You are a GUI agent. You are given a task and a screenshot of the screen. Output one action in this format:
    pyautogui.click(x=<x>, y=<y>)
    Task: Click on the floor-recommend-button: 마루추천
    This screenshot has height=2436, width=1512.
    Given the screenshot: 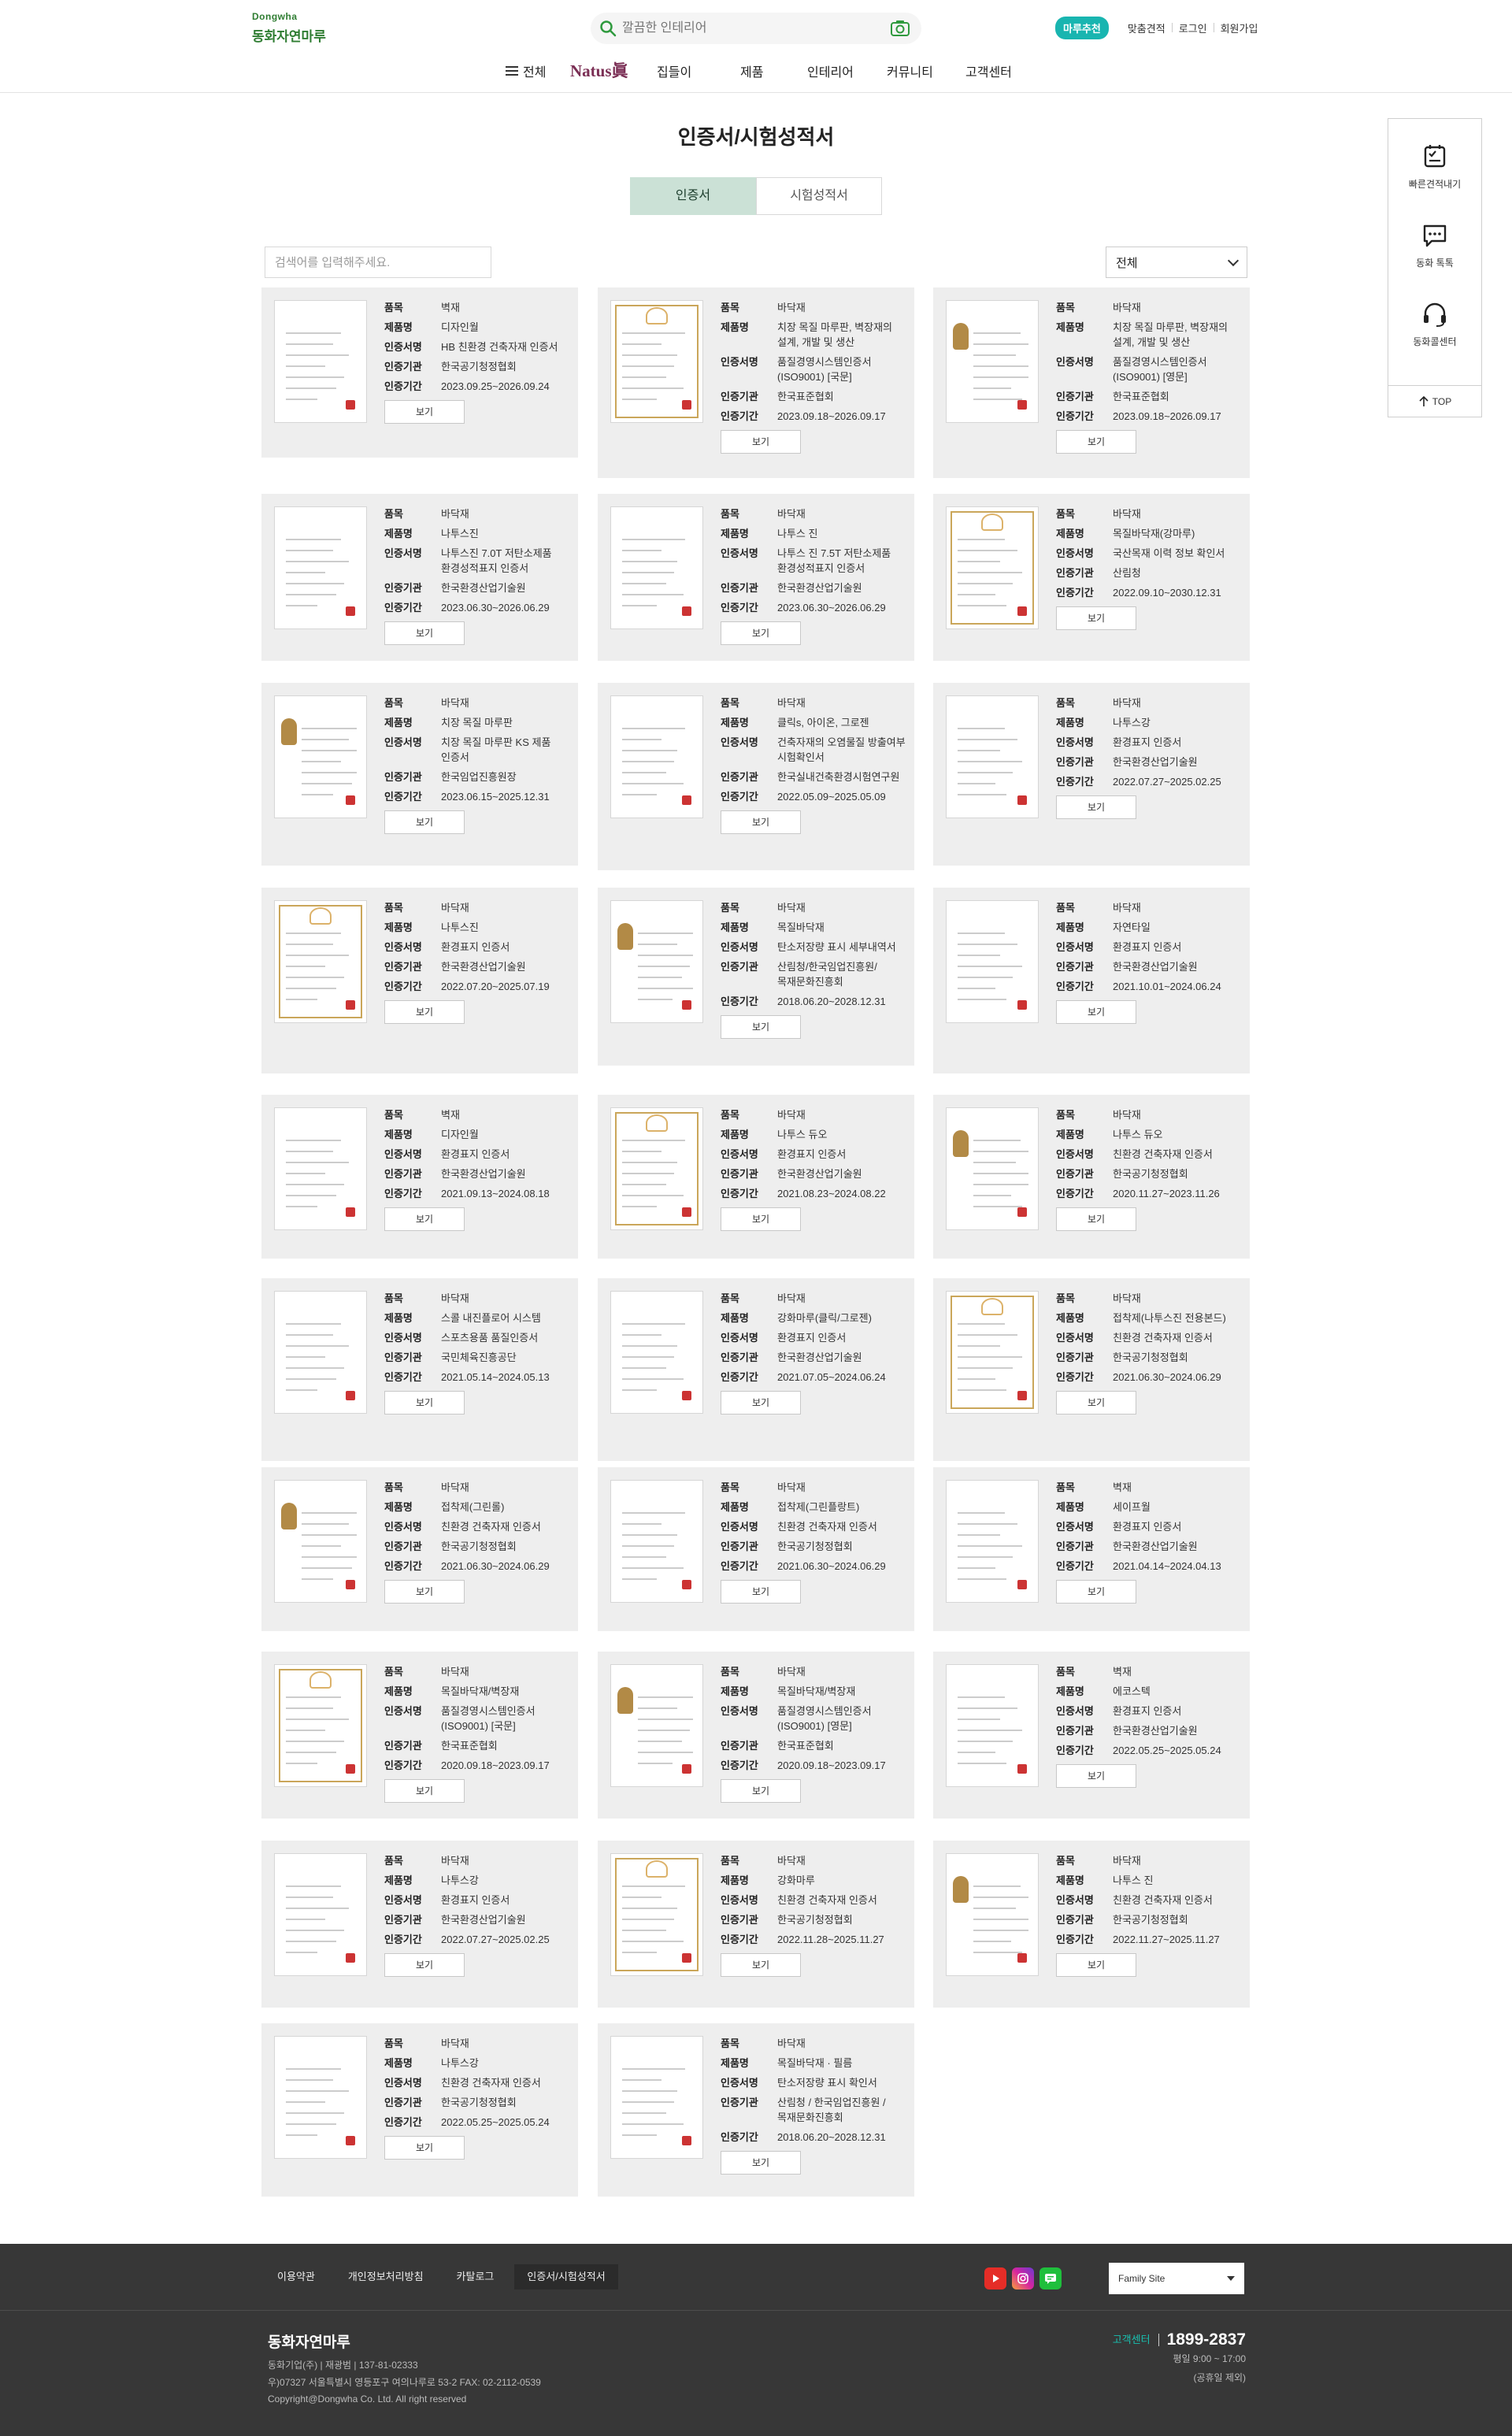 What is the action you would take?
    pyautogui.click(x=1082, y=27)
    